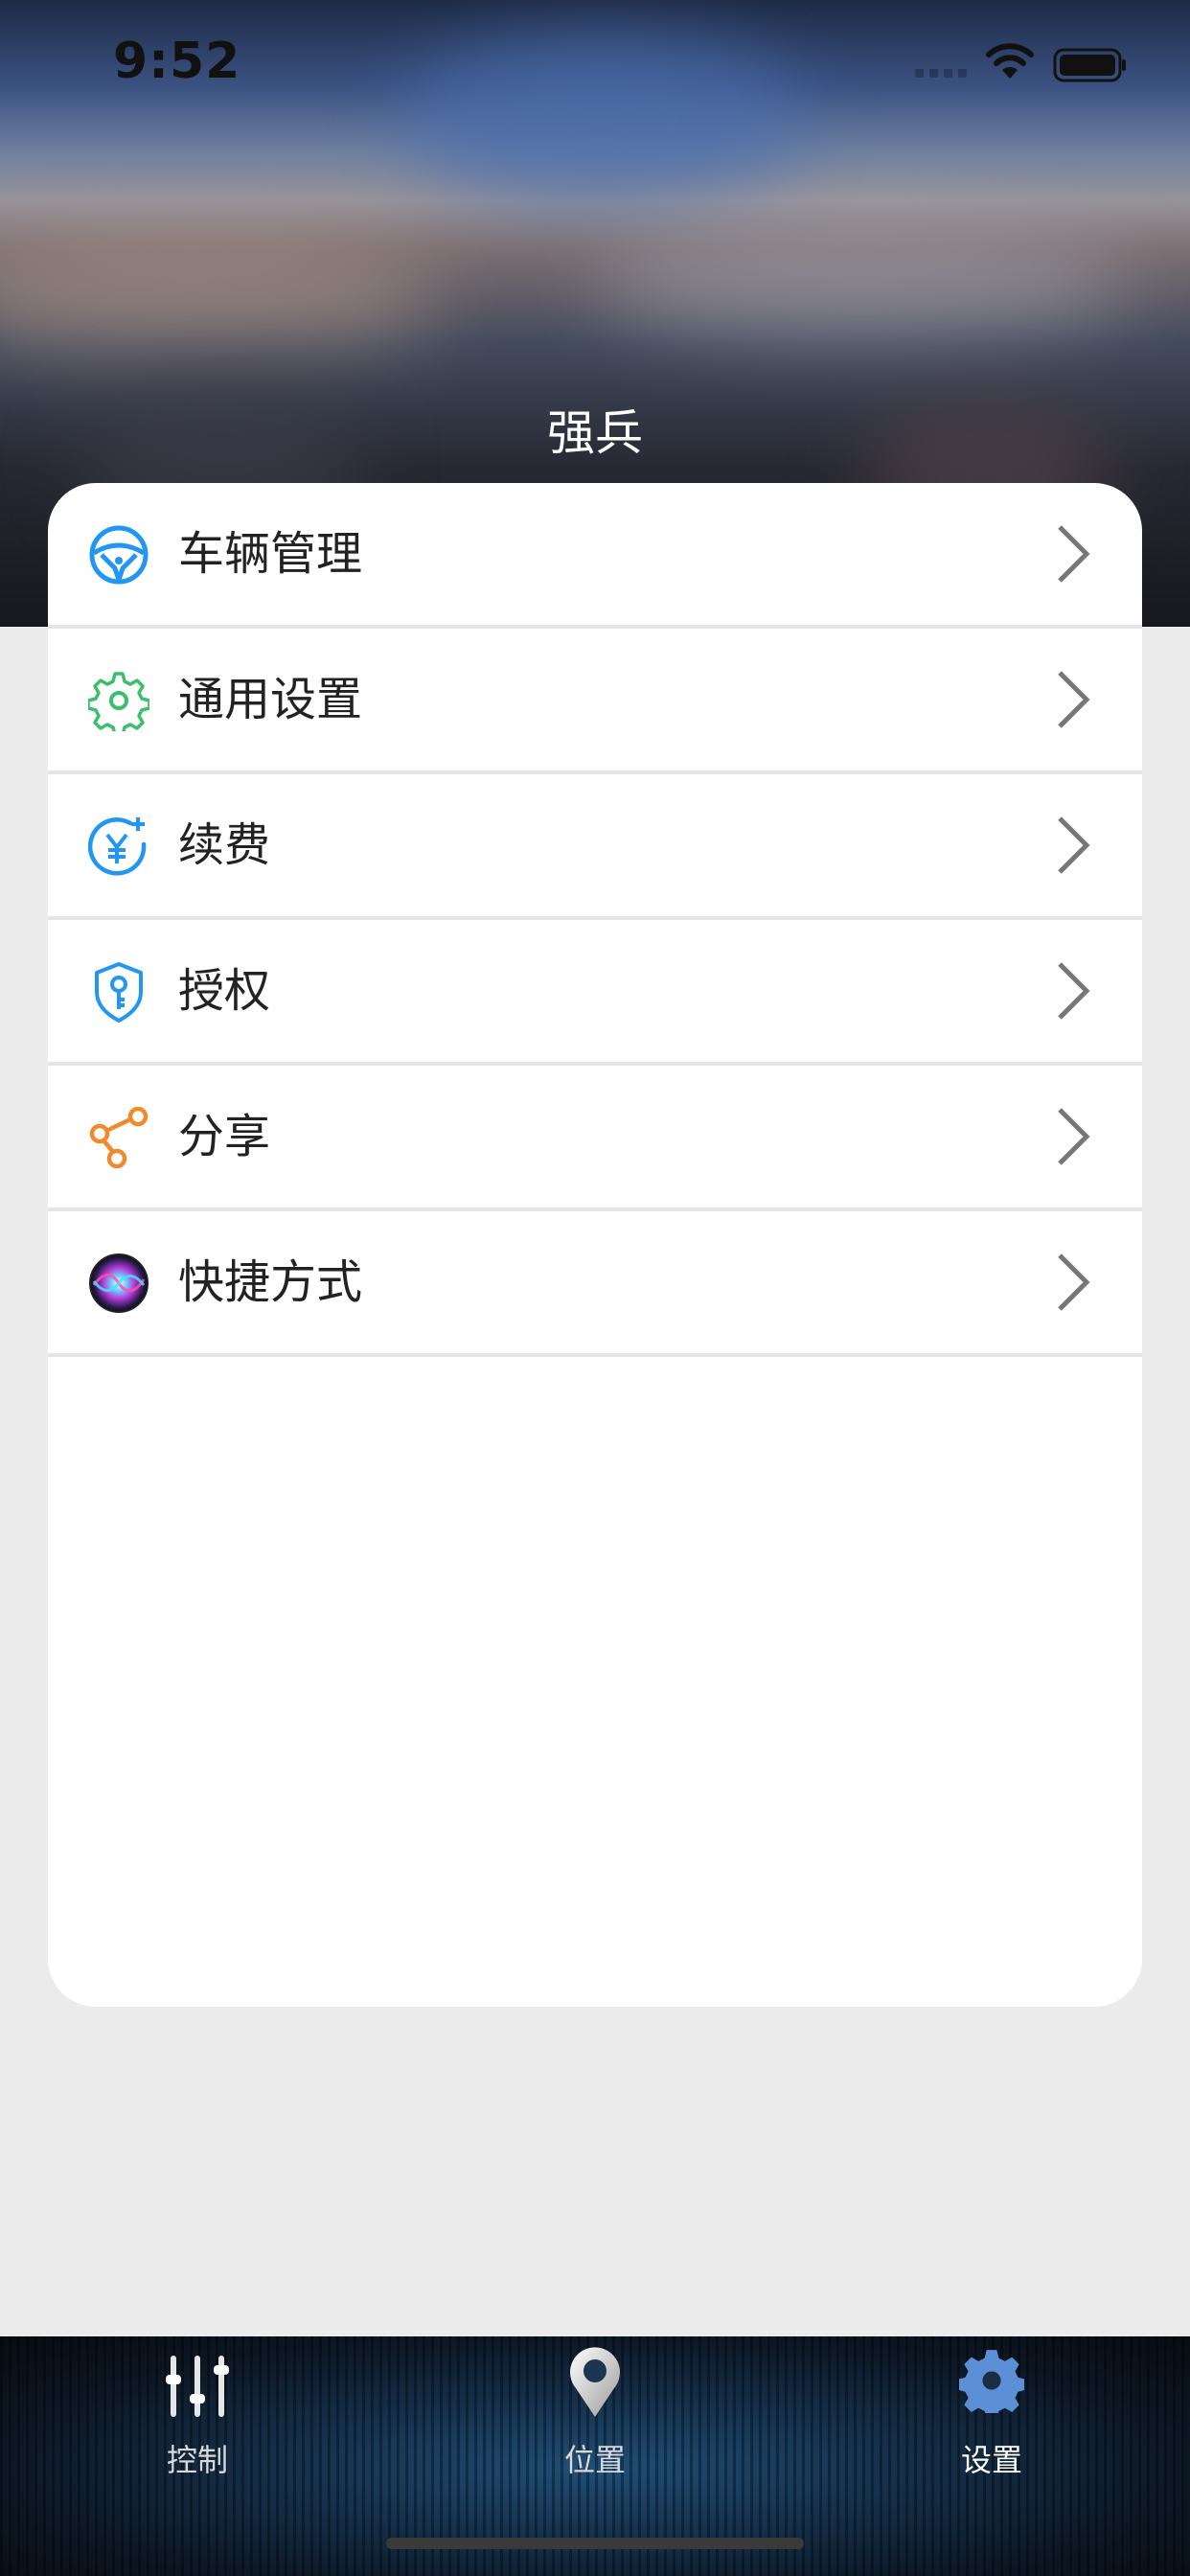 This screenshot has height=2576, width=1190. I want to click on menu-item-label: 分享, so click(225, 1136).